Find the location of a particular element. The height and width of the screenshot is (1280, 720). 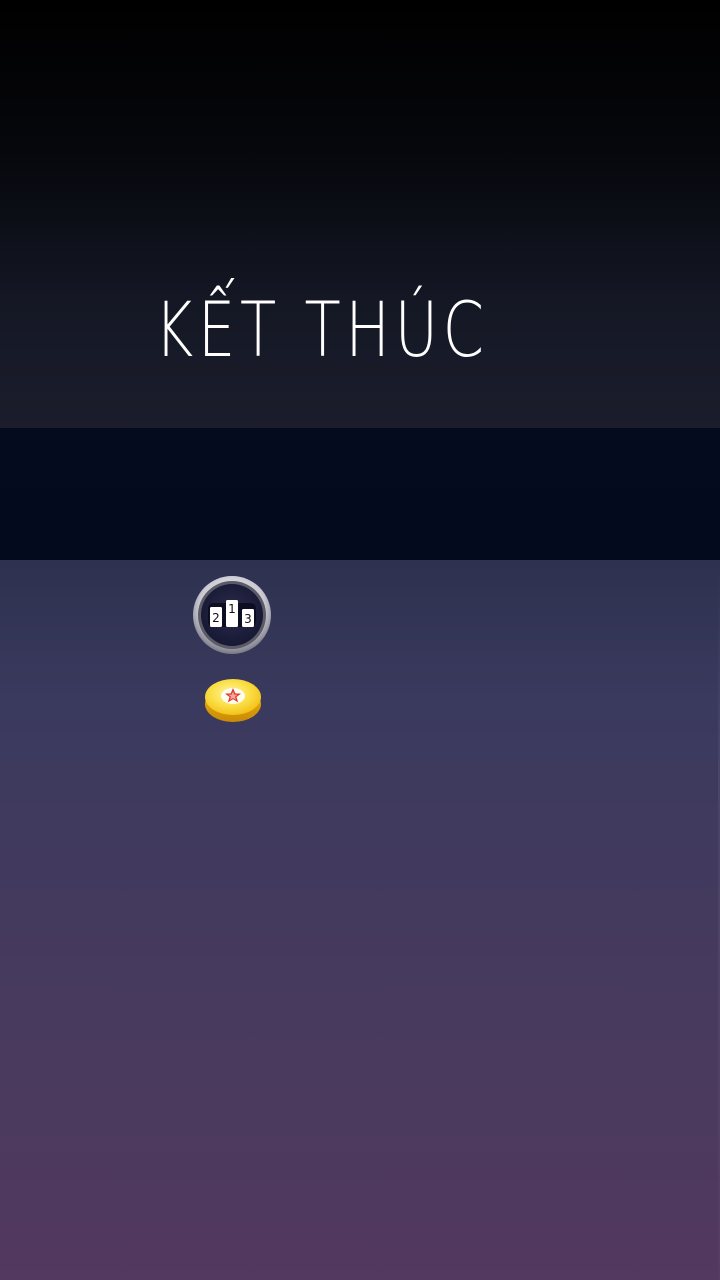

game-over-title: KẾT THÚC is located at coordinates (321, 329).